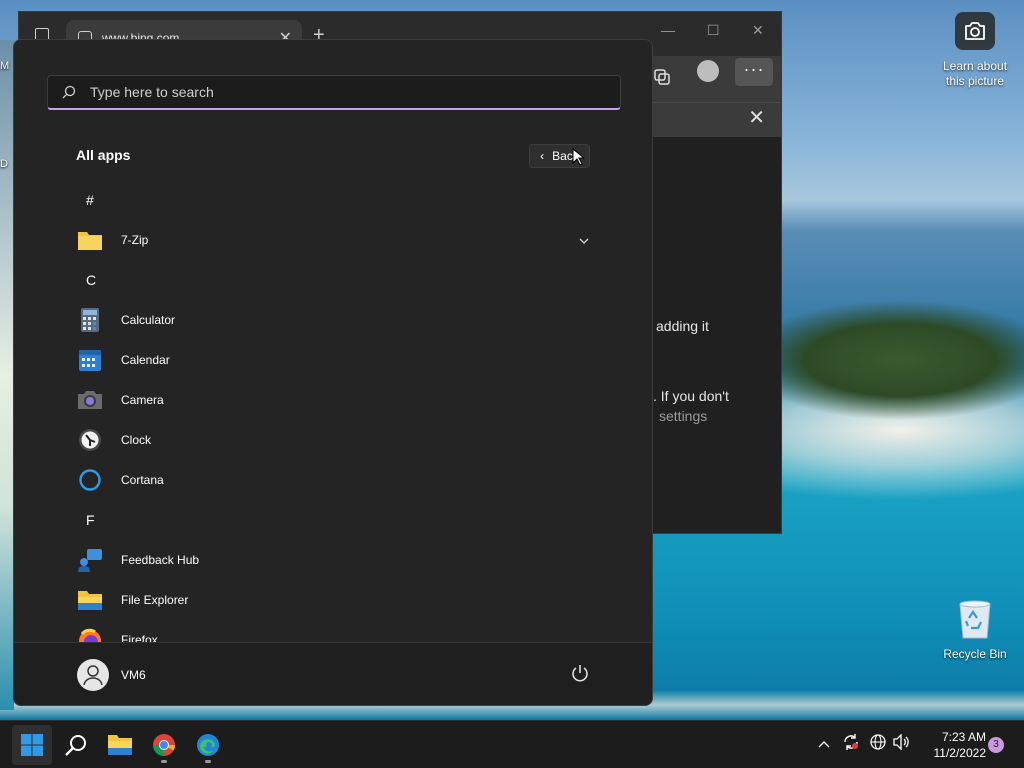 The image size is (1024, 768). I want to click on volume-icon, so click(902, 743).